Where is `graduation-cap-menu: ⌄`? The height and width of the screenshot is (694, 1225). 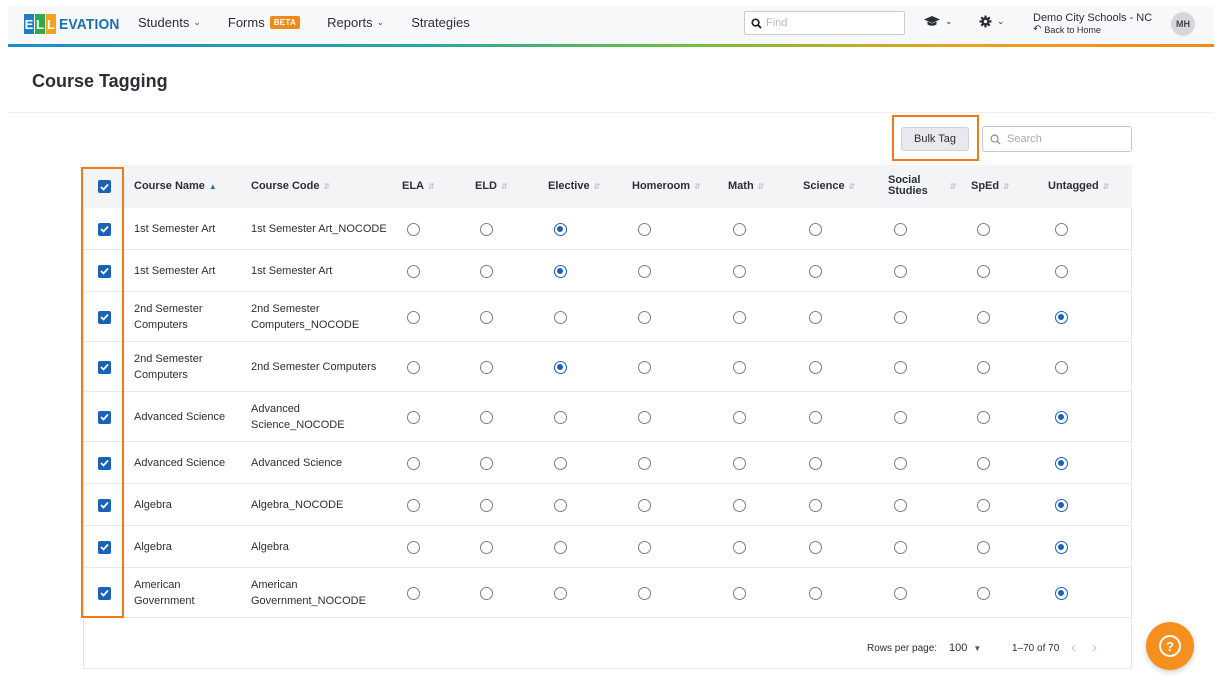 graduation-cap-menu: ⌄ is located at coordinates (938, 21).